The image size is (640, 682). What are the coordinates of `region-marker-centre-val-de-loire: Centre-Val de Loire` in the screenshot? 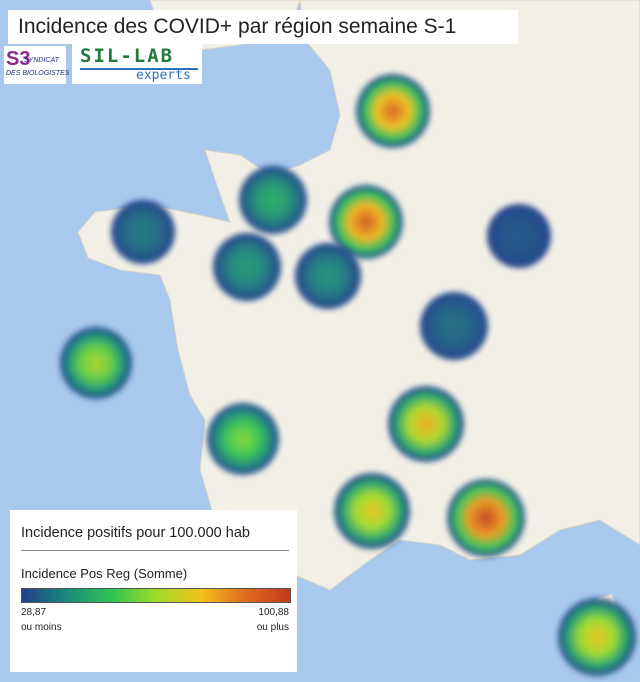 It's located at (328, 276).